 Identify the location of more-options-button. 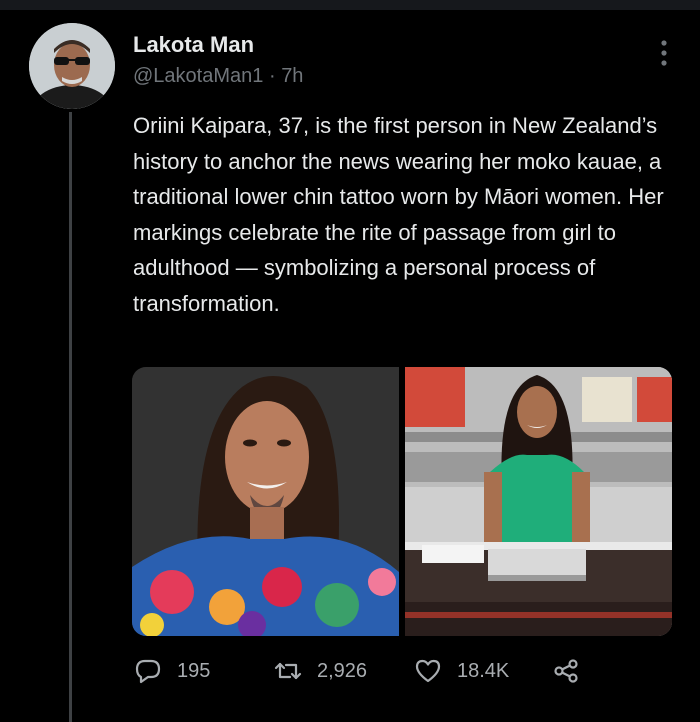
(664, 53).